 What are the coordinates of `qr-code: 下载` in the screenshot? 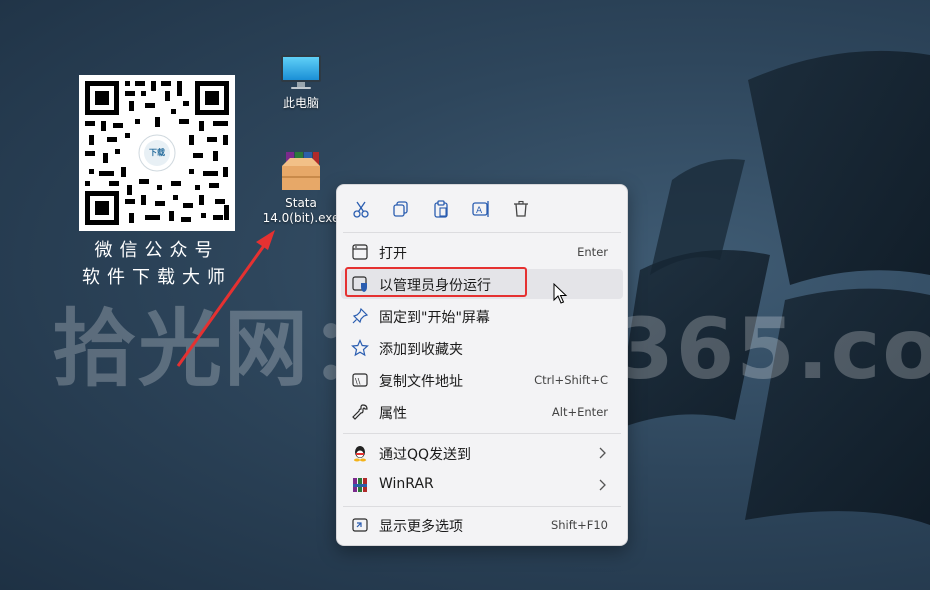 It's located at (157, 153).